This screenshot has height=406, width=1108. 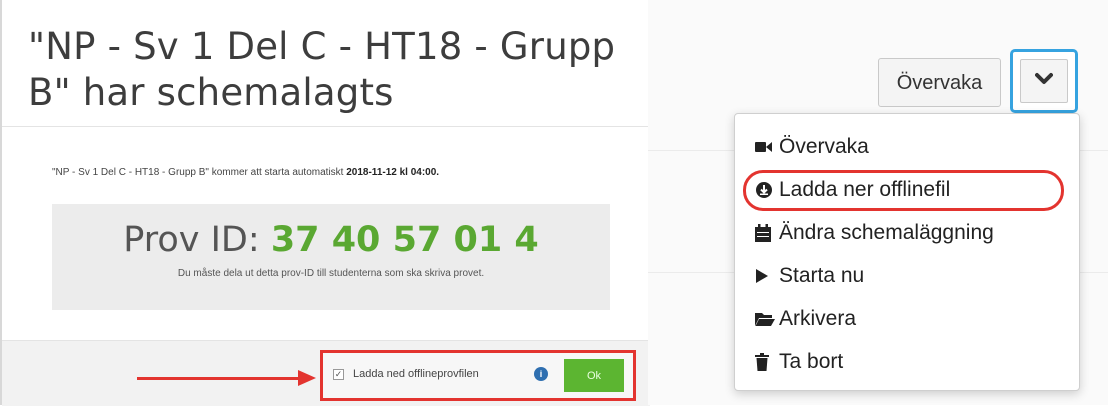 I want to click on annotation-arrow, so click(x=219, y=378).